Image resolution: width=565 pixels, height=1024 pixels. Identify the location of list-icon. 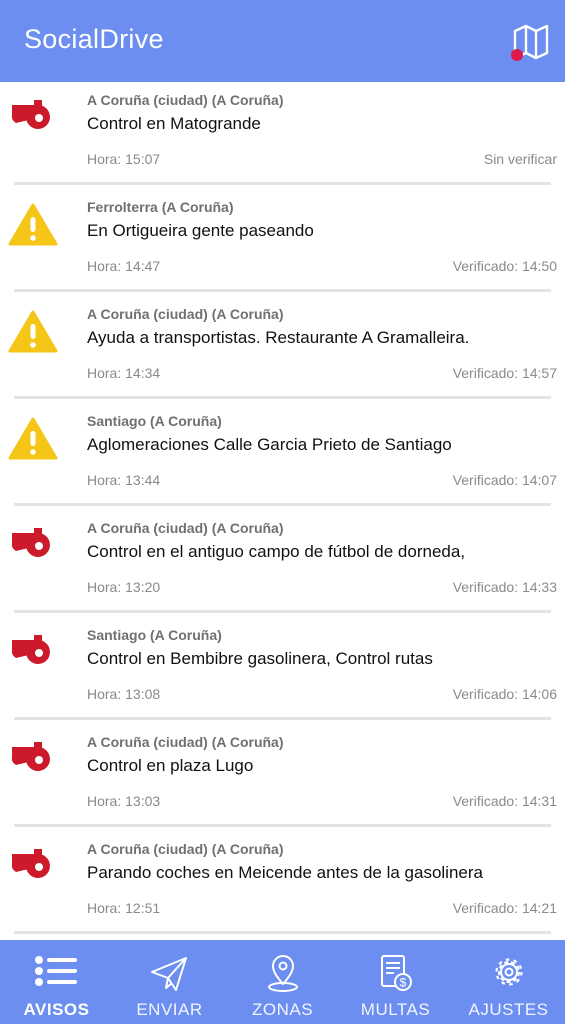
(57, 974).